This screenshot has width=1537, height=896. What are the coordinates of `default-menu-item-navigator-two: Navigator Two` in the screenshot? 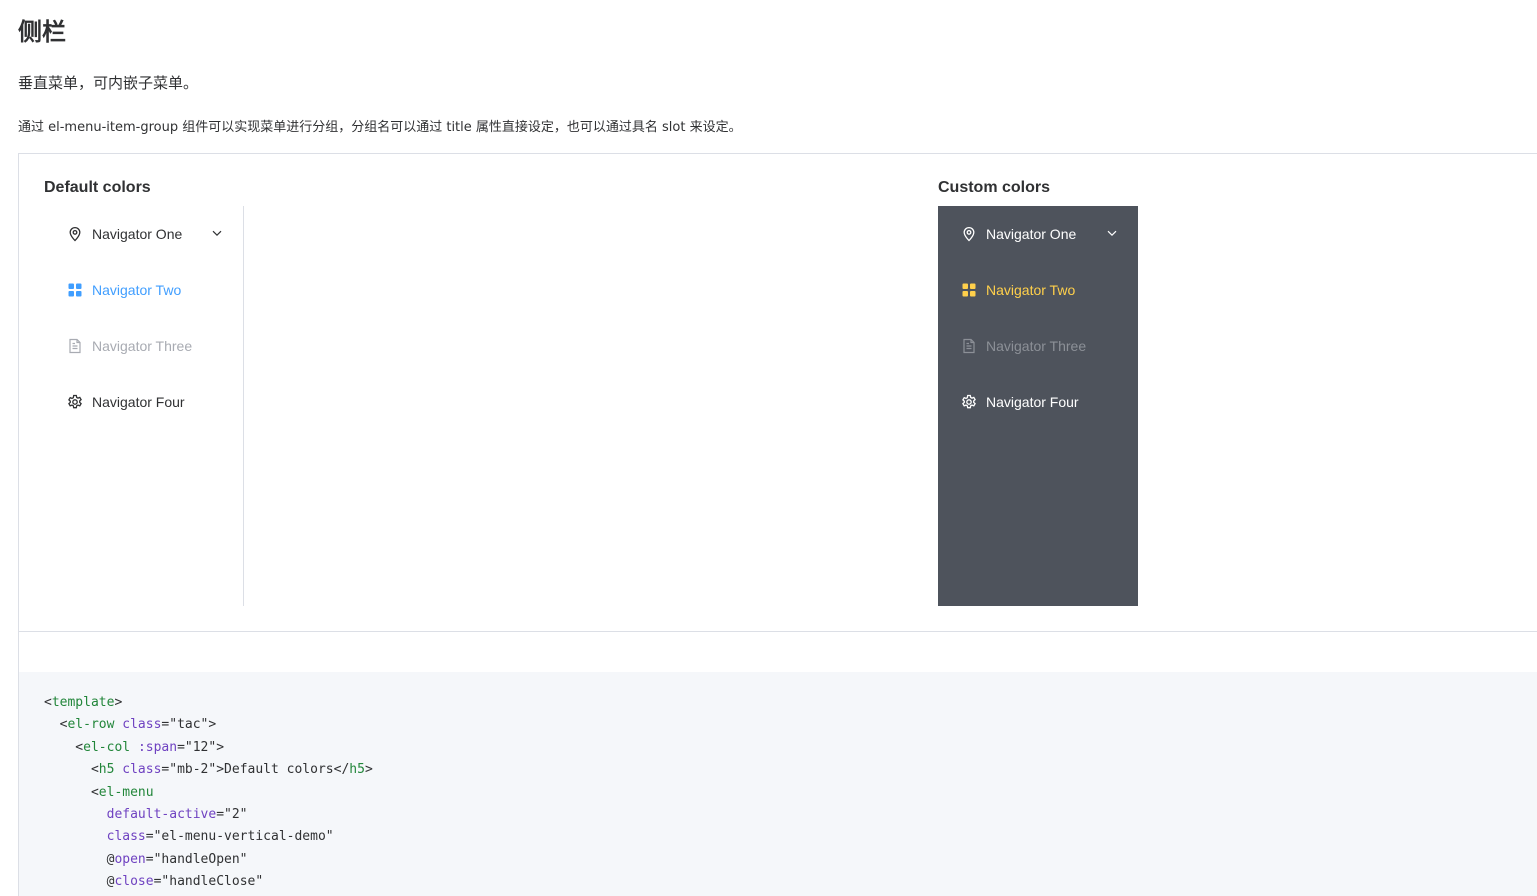 It's located at (143, 290).